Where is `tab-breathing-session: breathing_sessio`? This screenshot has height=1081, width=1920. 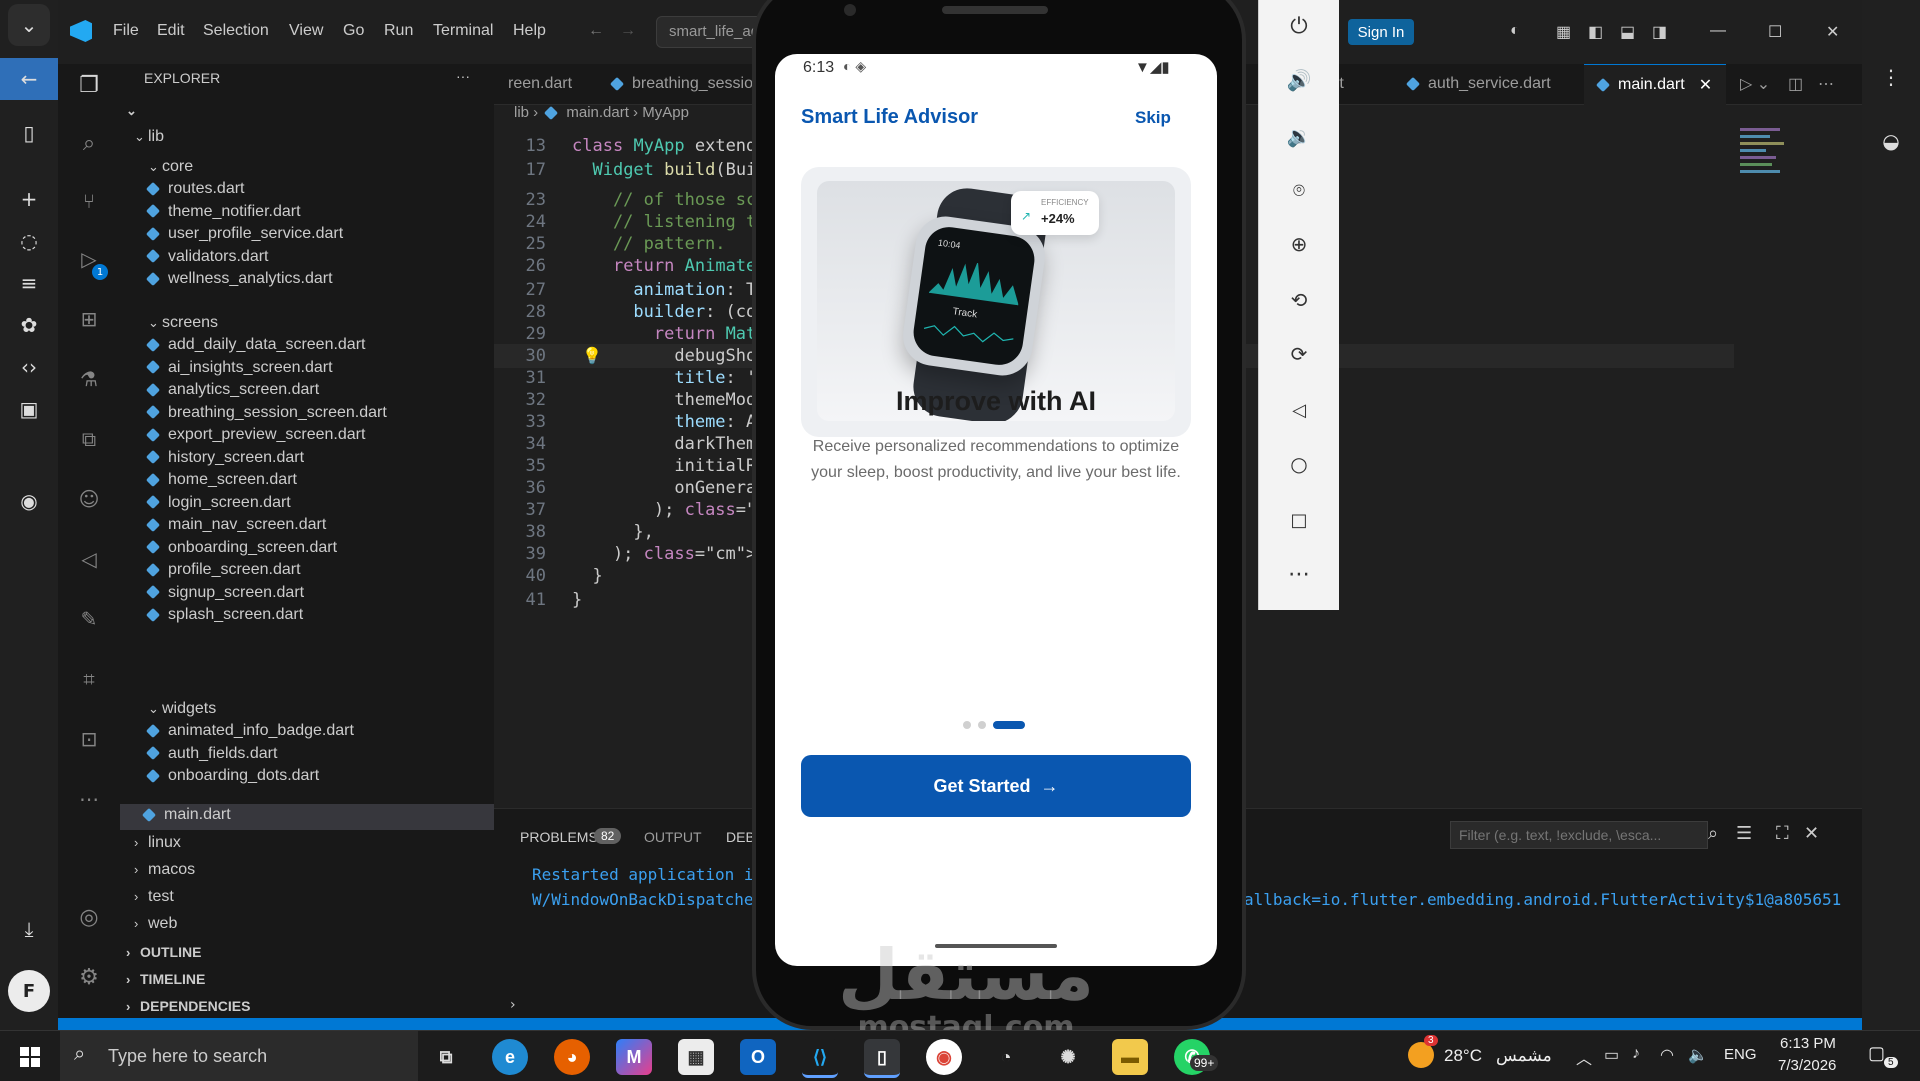 tab-breathing-session: breathing_sessio is located at coordinates (682, 84).